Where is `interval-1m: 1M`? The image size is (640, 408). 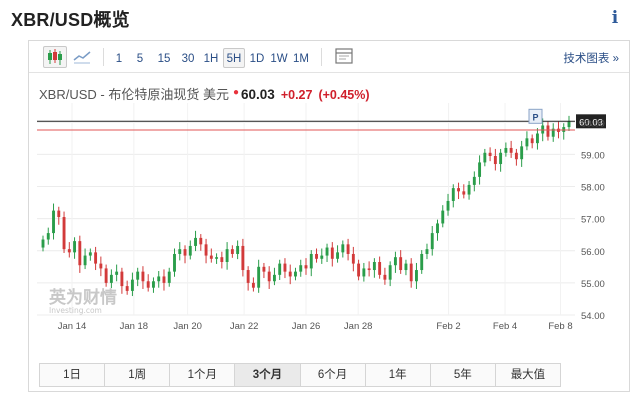 interval-1m: 1M is located at coordinates (301, 58).